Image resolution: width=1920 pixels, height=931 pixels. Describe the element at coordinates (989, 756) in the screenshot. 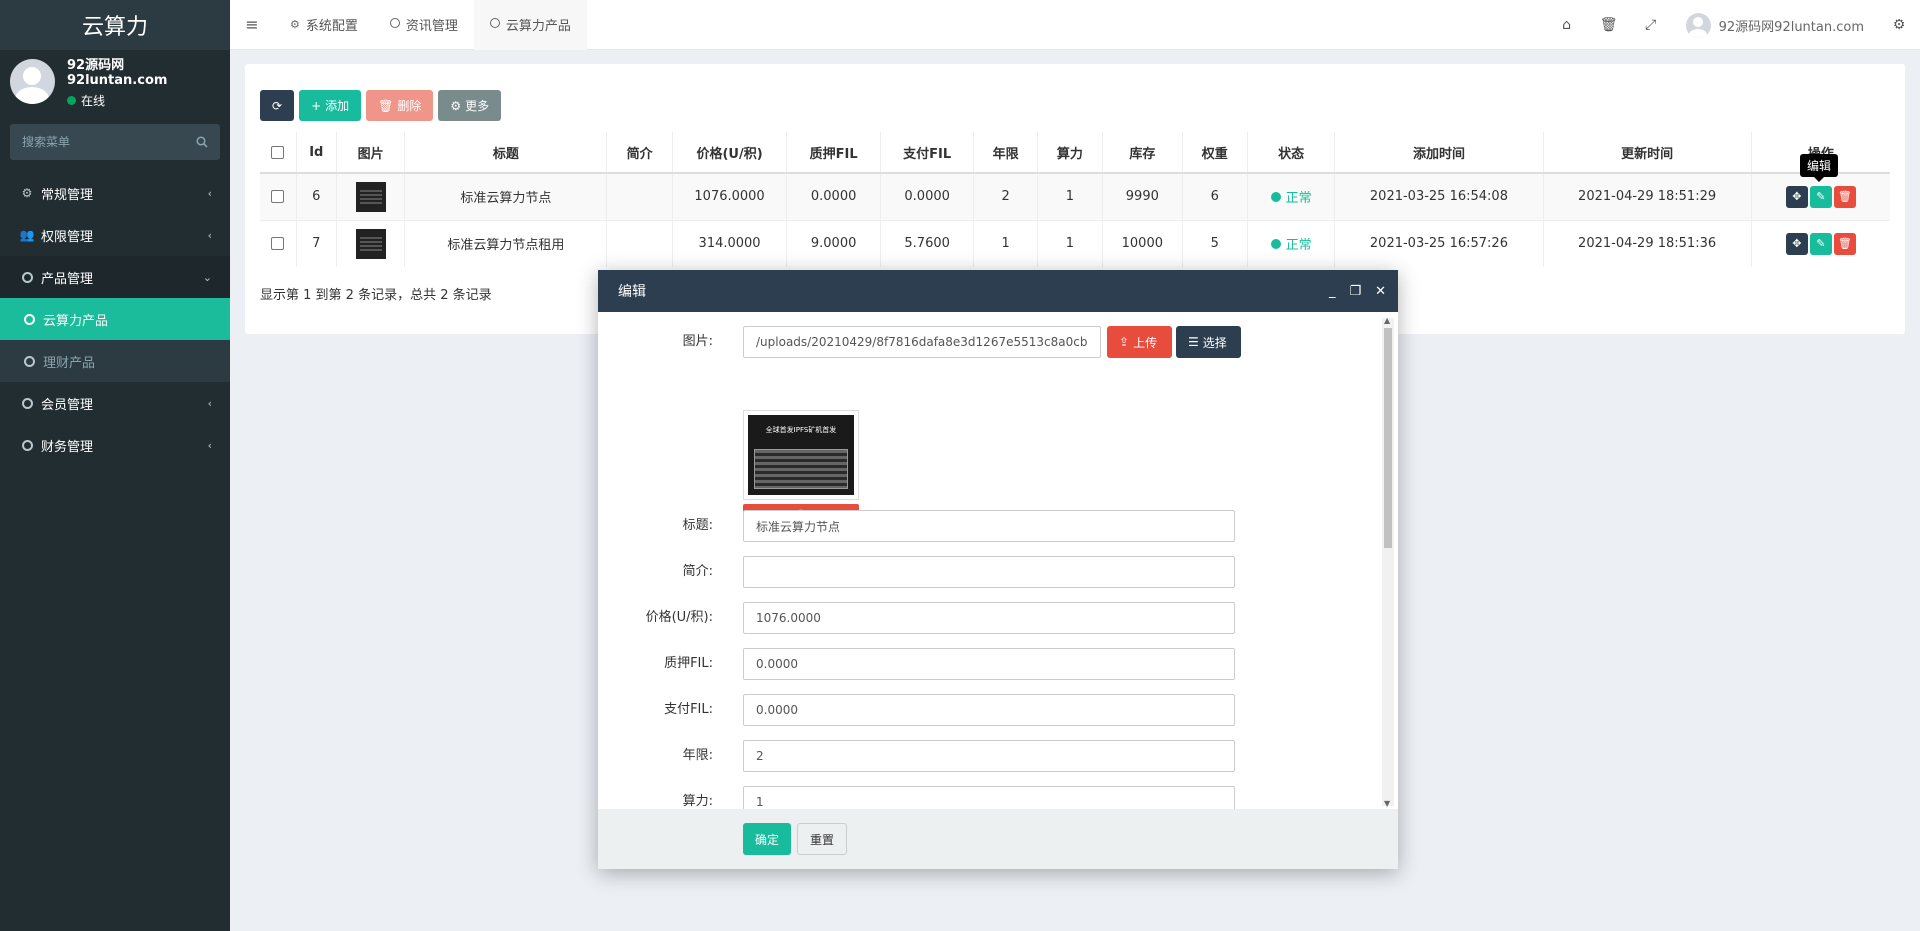

I see `years-input` at that location.